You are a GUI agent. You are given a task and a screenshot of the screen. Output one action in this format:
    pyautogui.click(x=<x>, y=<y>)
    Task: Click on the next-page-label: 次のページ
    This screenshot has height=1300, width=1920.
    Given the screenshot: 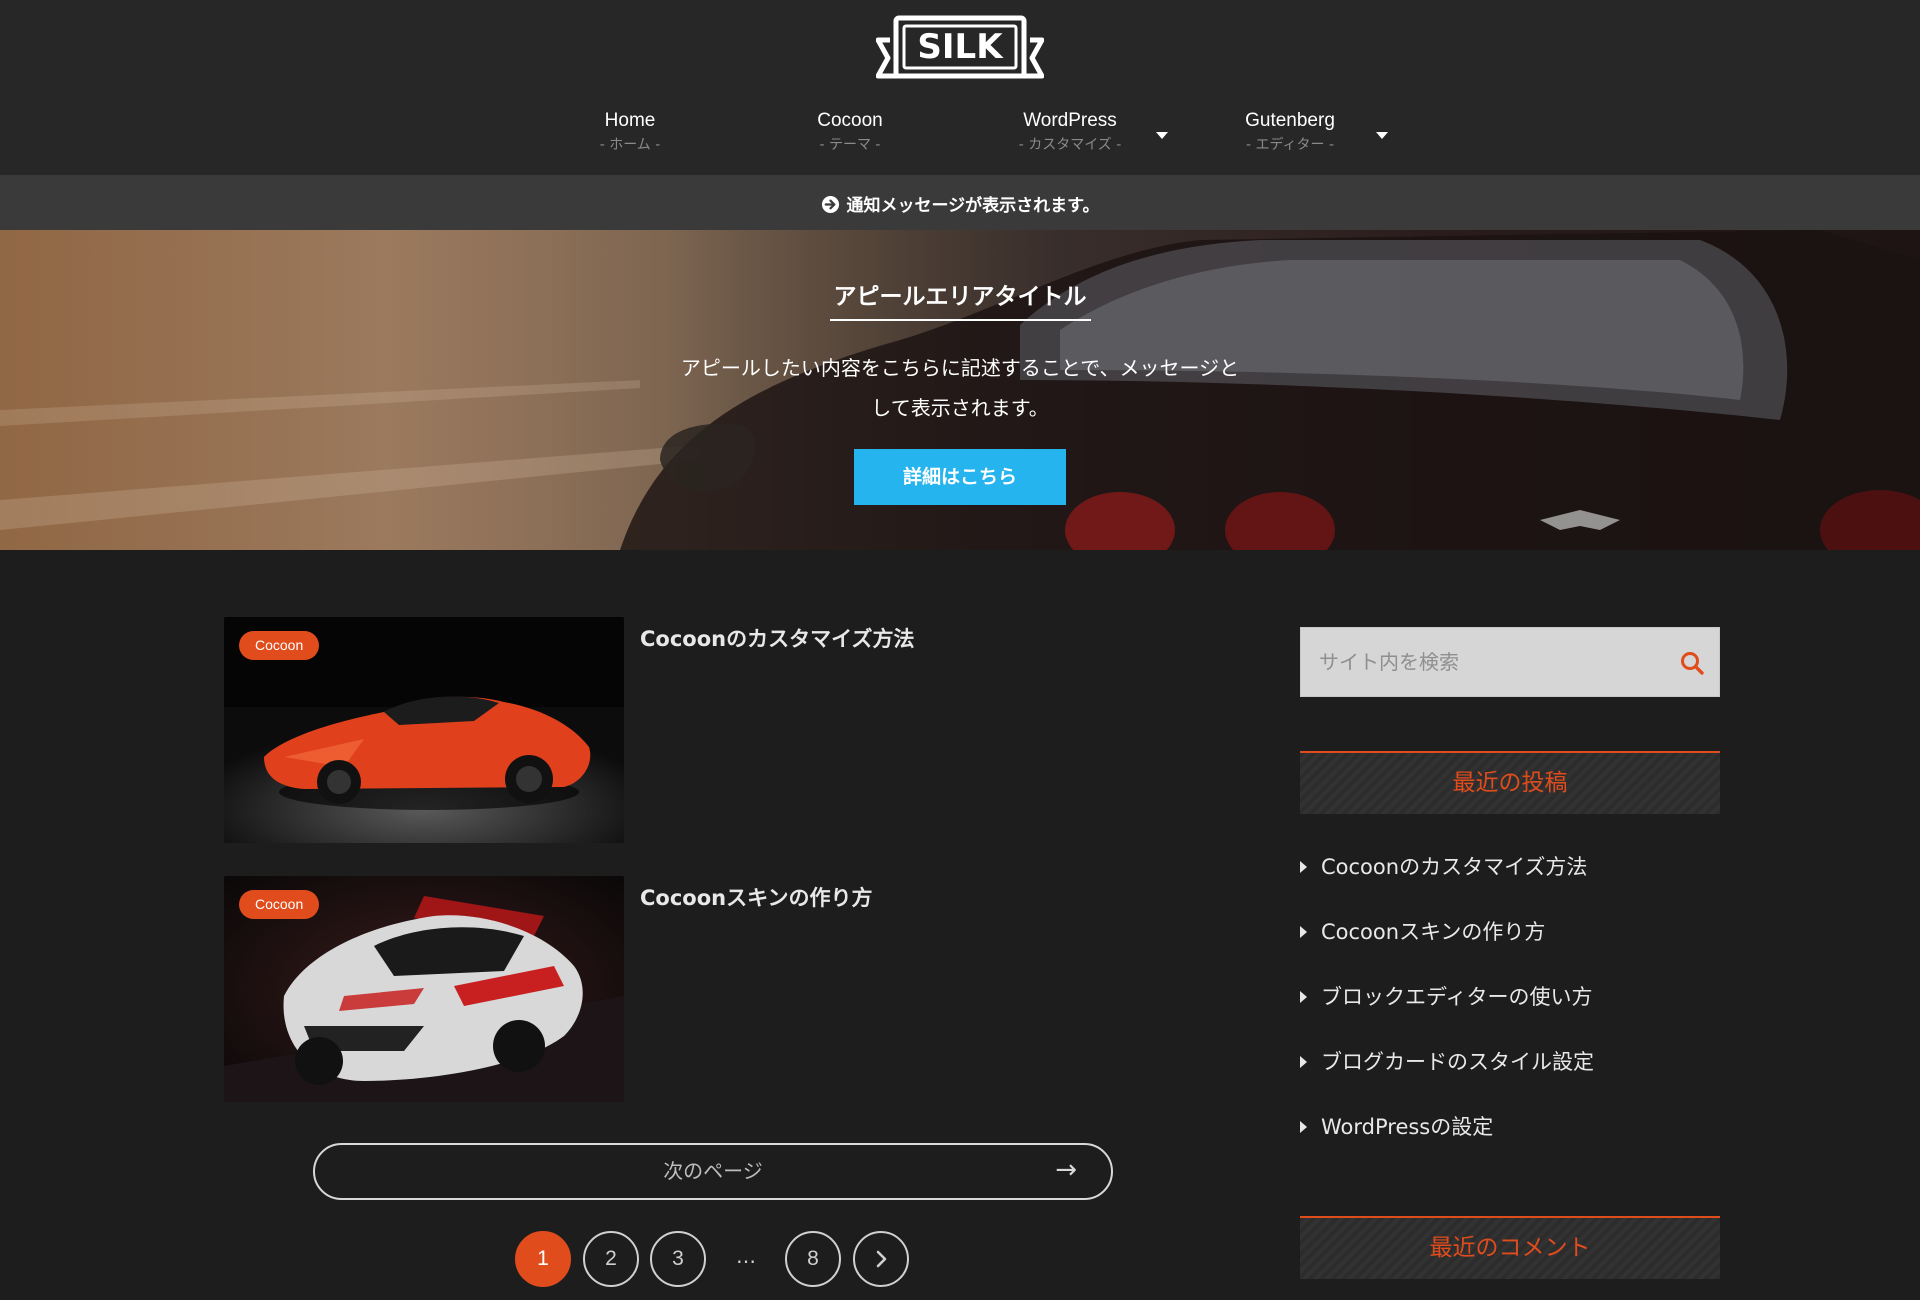 What is the action you would take?
    pyautogui.click(x=713, y=1171)
    